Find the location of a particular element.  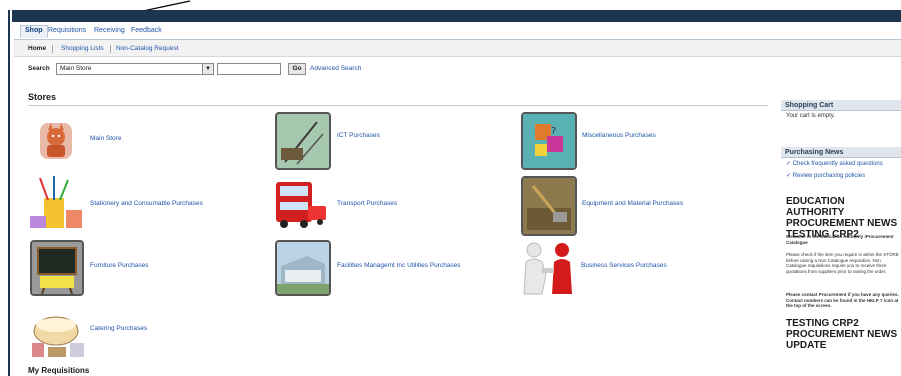

search-input is located at coordinates (249, 69).